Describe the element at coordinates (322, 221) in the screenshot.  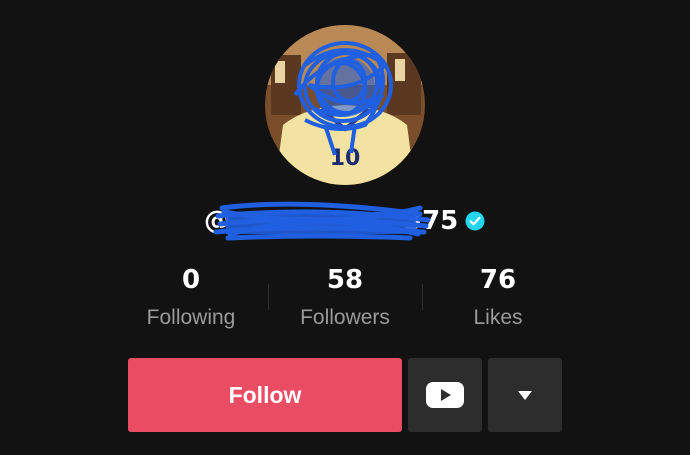
I see `username-redaction-scribble` at that location.